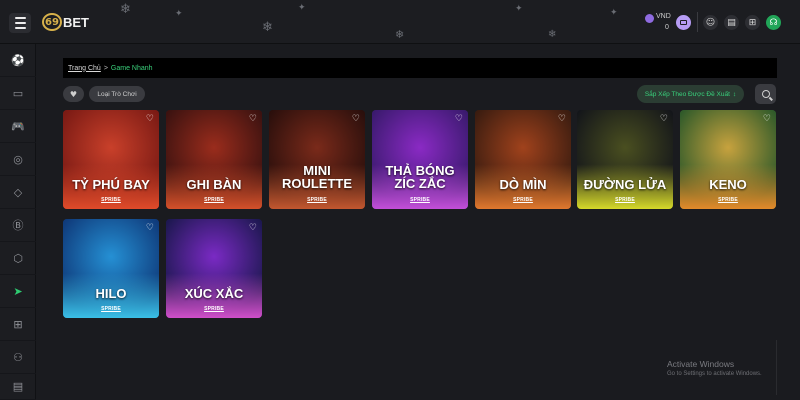  I want to click on wallet-balance: VND 0, so click(659, 24).